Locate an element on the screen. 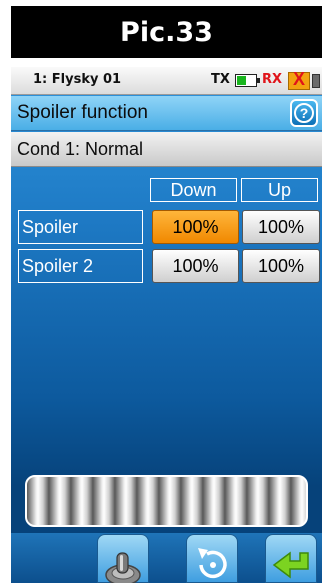 The image size is (329, 583). reset-button is located at coordinates (212, 558).